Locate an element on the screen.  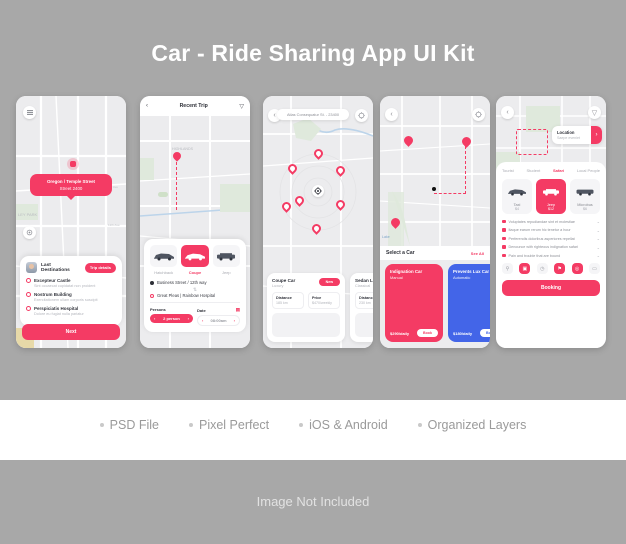
stepper-prev-icon: ‹ is located at coordinates (154, 318).